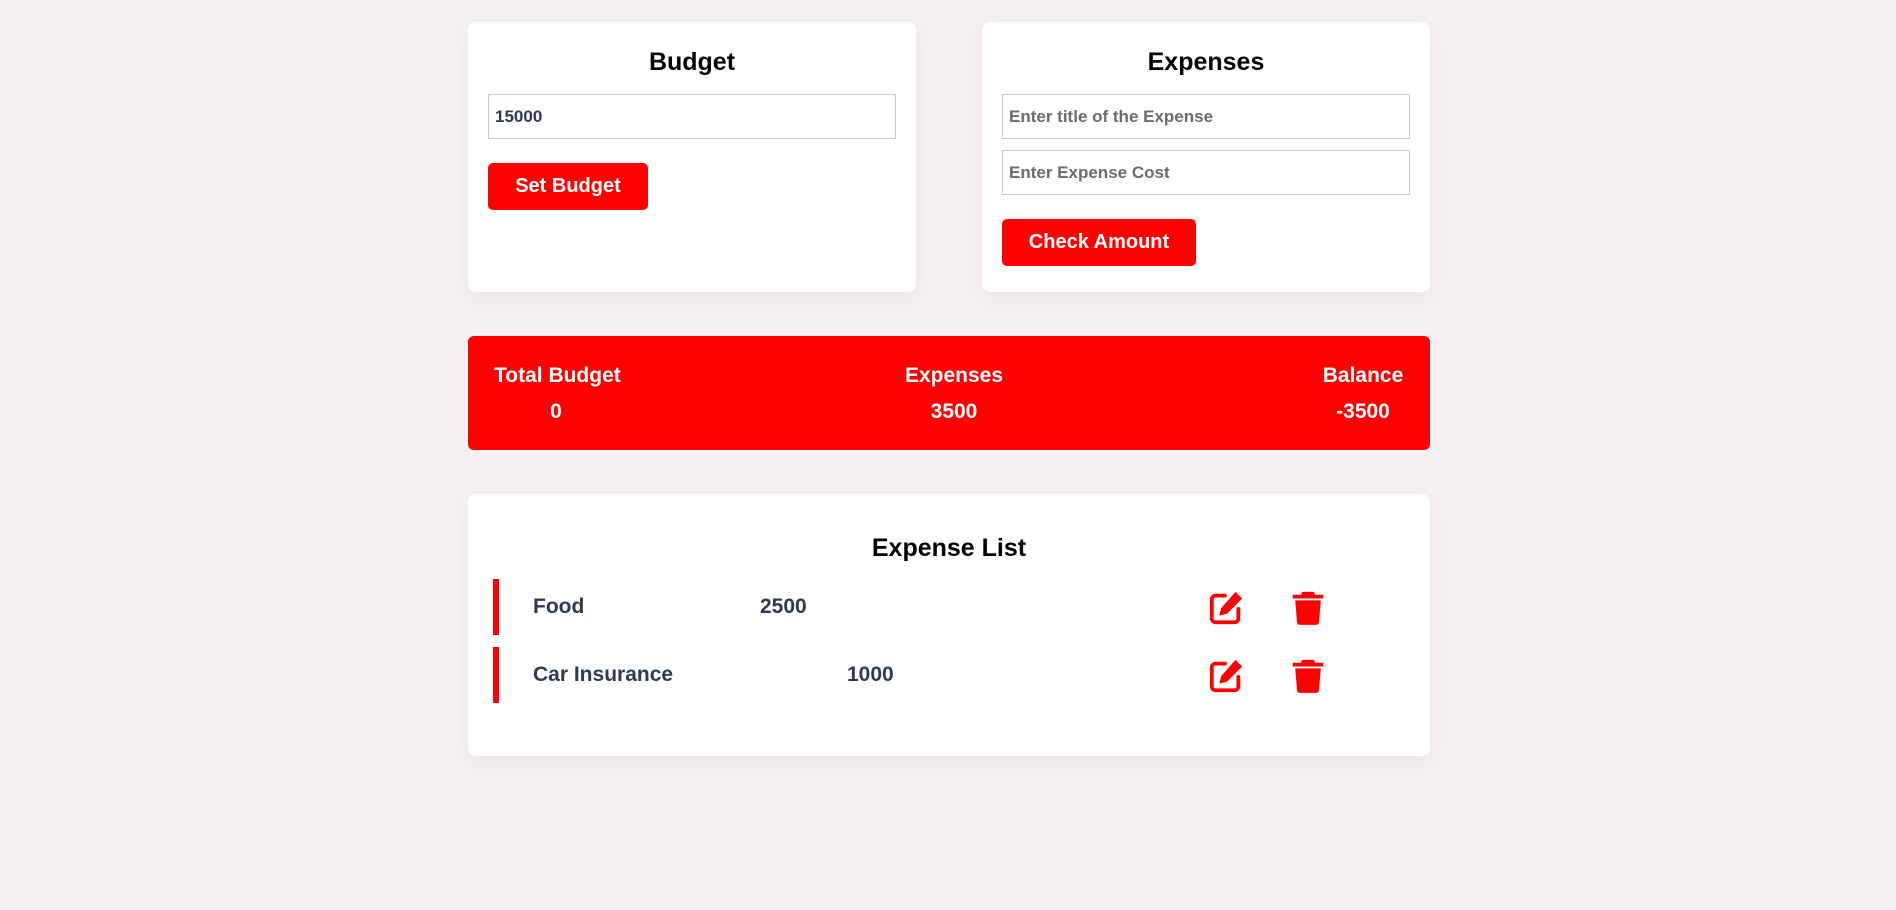 The height and width of the screenshot is (910, 1896). What do you see at coordinates (1363, 375) in the screenshot?
I see `balance-label: Balance` at bounding box center [1363, 375].